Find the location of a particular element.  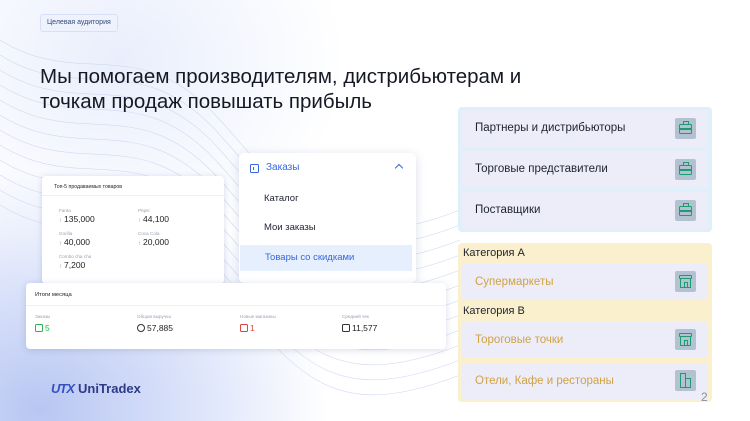

metric-orders: Заказы 5 is located at coordinates (85, 323).